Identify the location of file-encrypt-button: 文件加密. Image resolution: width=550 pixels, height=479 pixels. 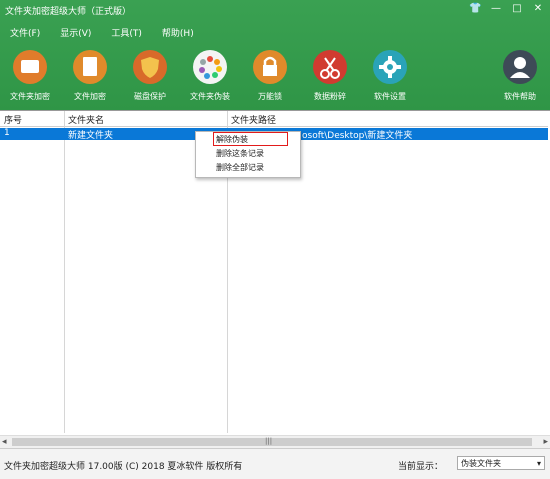
(90, 76).